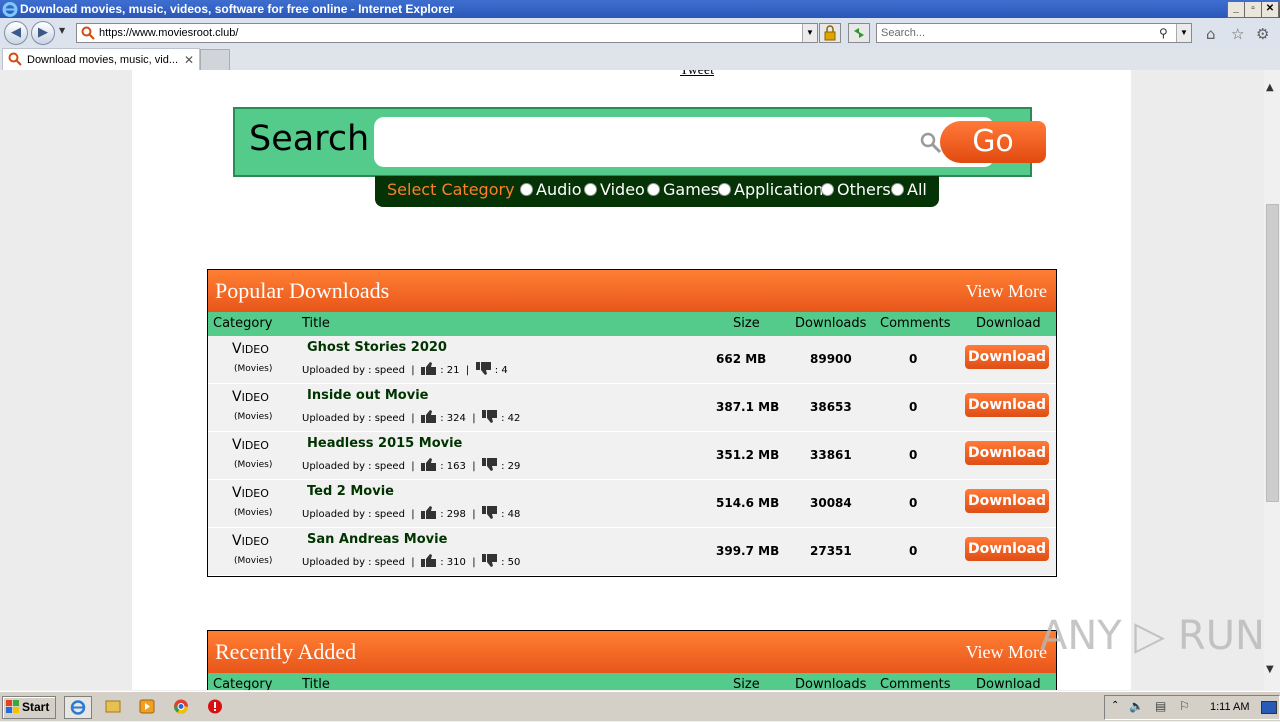  Describe the element at coordinates (632, 291) in the screenshot. I see `popular-downloads-header: Popular Downloads View More` at that location.